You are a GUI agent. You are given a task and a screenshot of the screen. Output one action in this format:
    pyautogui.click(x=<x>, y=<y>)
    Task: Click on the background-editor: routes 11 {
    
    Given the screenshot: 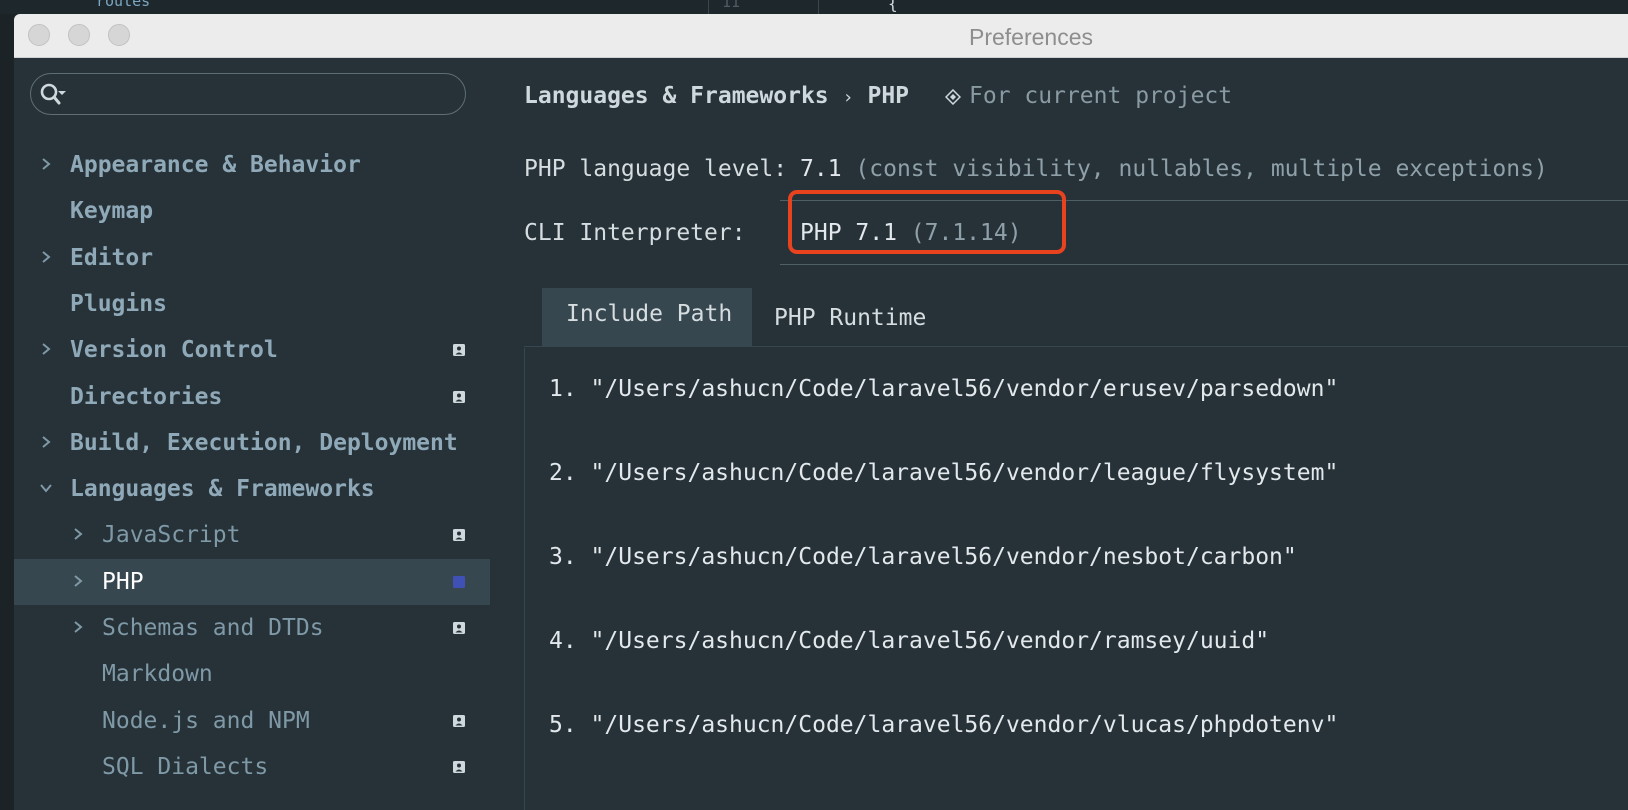 What is the action you would take?
    pyautogui.click(x=814, y=7)
    